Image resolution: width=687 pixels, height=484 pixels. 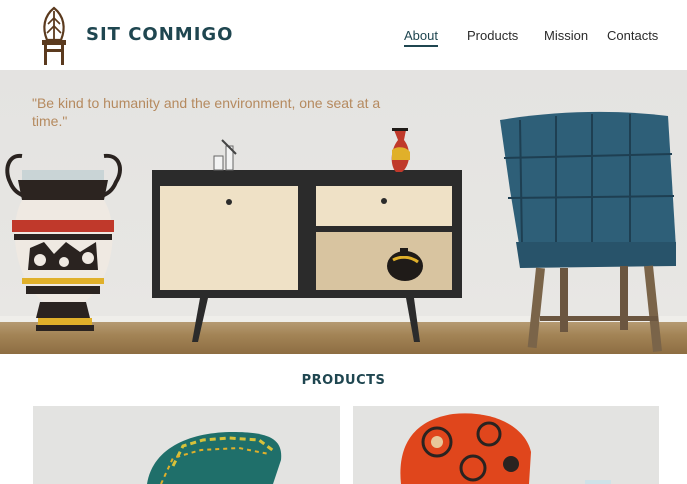 I want to click on nav-item-contacts: Contacts, so click(x=632, y=35).